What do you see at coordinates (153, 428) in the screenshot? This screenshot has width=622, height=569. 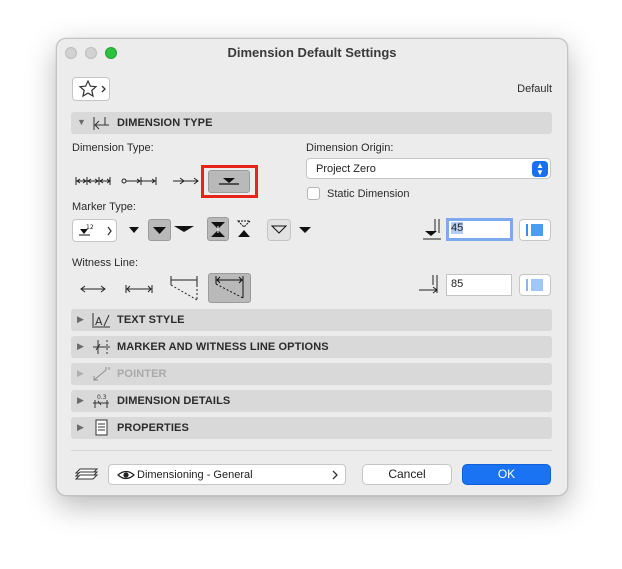 I see `section-label: PROPERTIES` at bounding box center [153, 428].